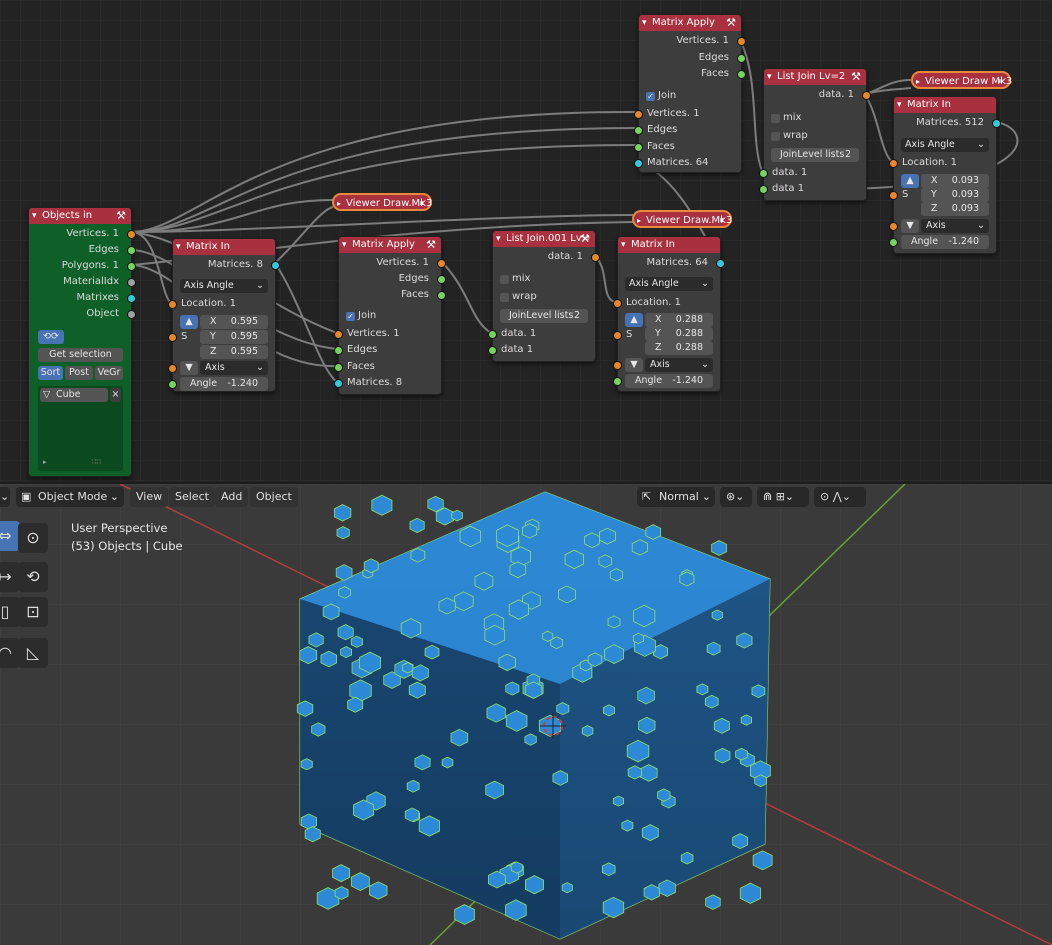 This screenshot has width=1052, height=945. What do you see at coordinates (676, 497) in the screenshot?
I see `orientation-dropdown: ⇱ Normal ⌄` at bounding box center [676, 497].